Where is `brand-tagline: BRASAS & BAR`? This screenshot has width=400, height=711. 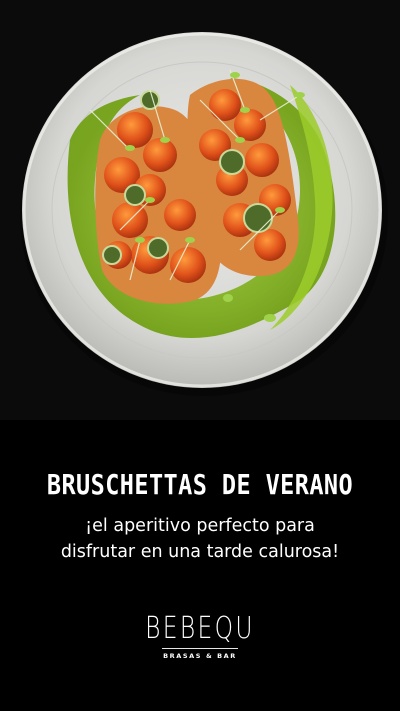
brand-tagline: BRASAS & BAR is located at coordinates (200, 656).